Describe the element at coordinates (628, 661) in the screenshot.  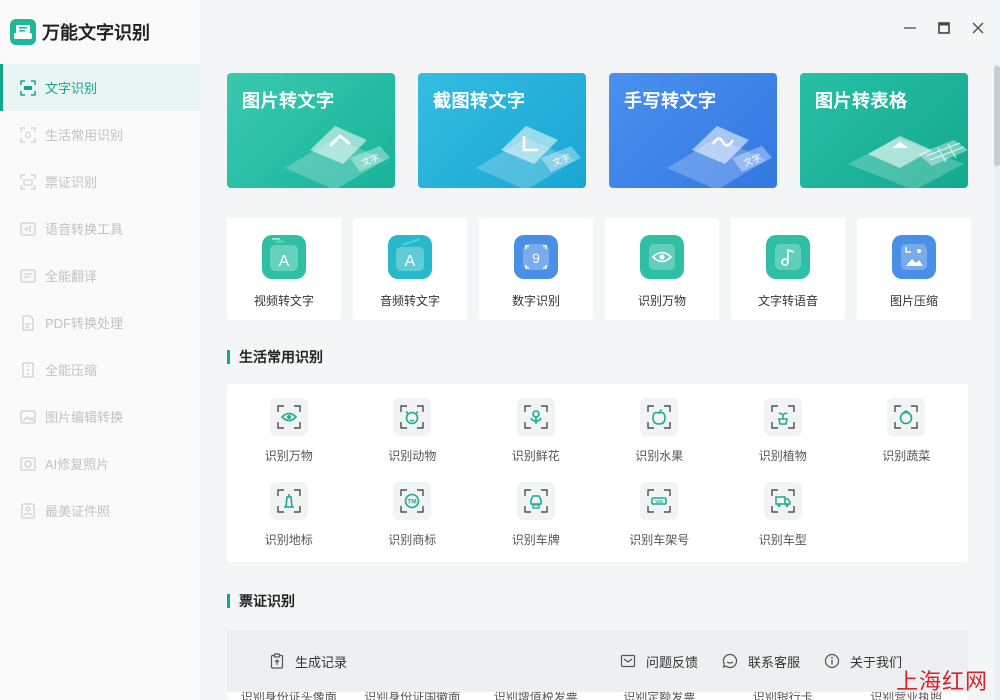
I see `mail-icon` at that location.